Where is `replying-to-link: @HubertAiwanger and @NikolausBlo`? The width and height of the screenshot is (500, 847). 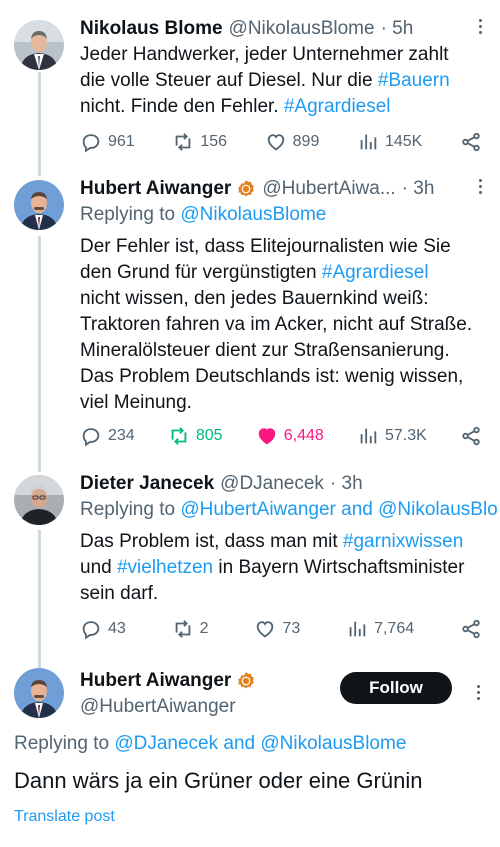 replying-to-link: @HubertAiwanger and @NikolausBlo is located at coordinates (338, 509).